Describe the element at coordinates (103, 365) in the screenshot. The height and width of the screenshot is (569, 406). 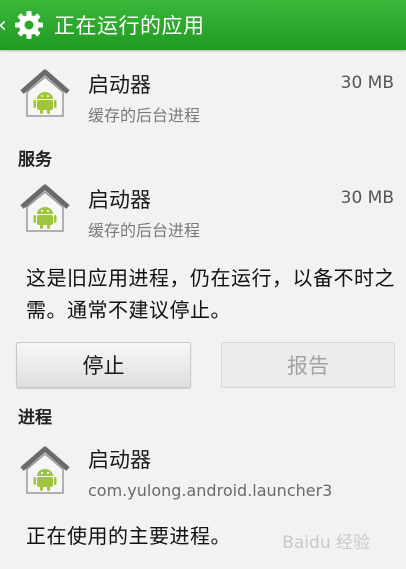
I see `stop-button: 停止` at that location.